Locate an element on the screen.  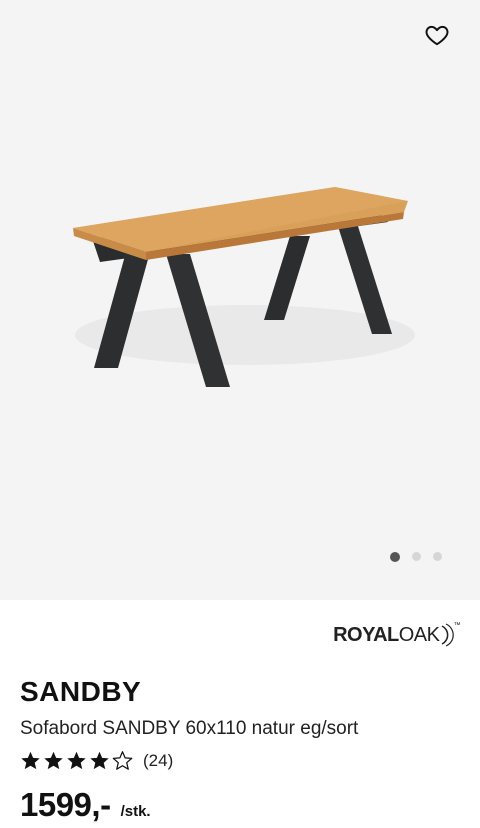
gallery-pagination is located at coordinates (416, 556).